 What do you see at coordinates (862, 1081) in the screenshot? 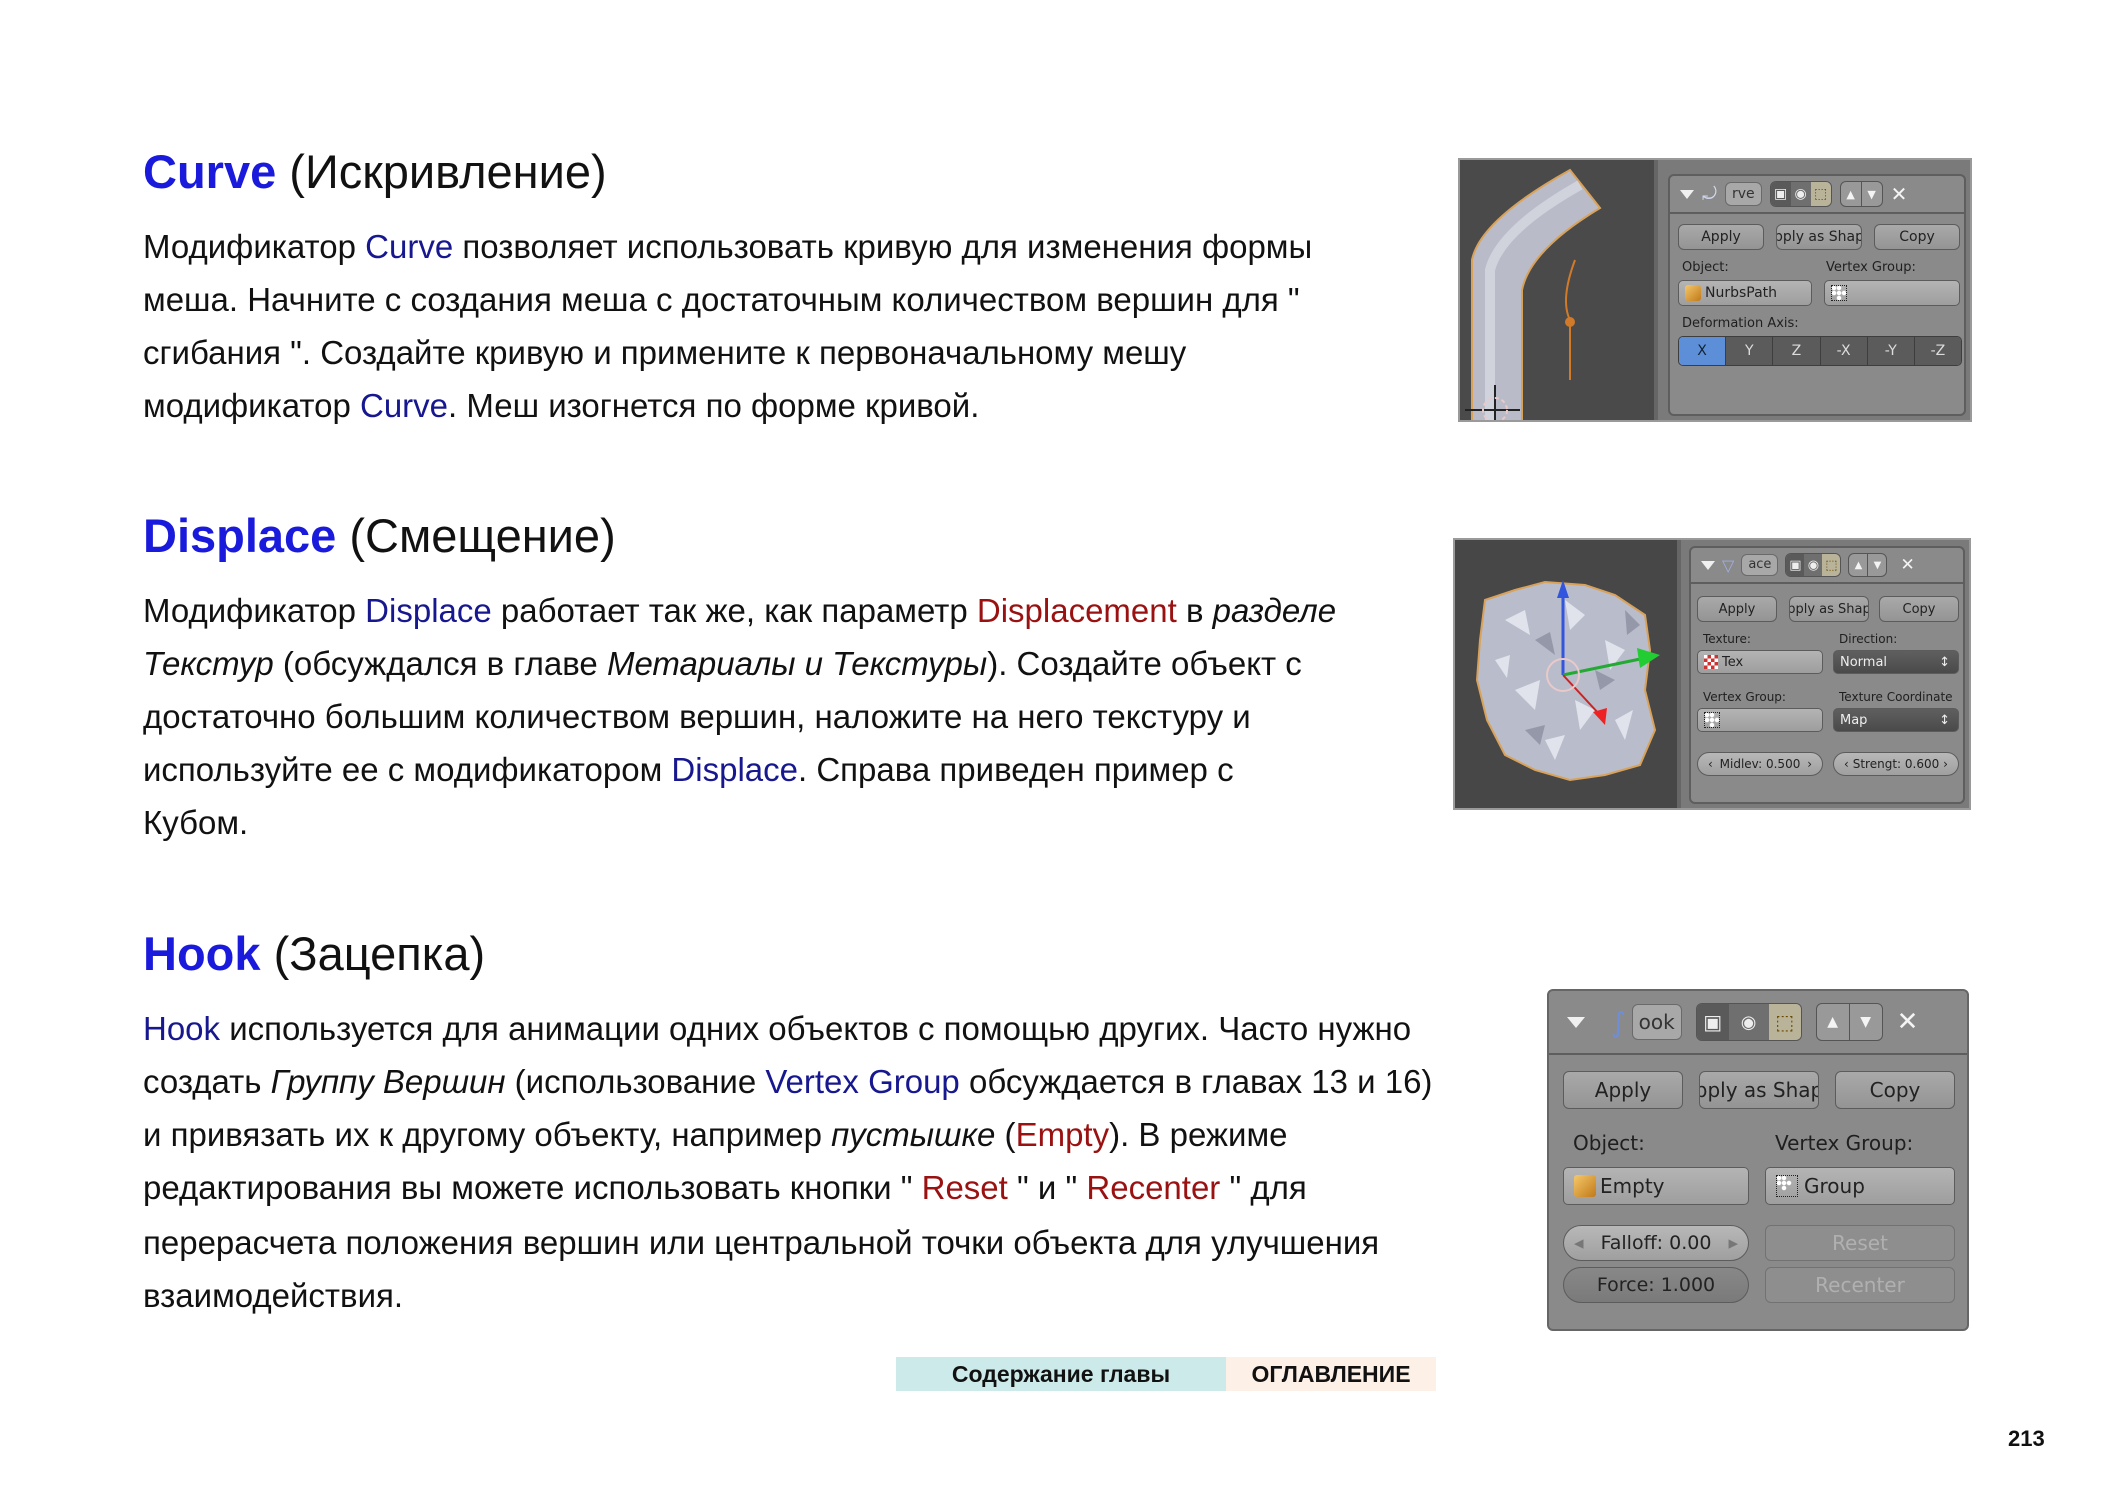
I see `term-link: Vertex Group` at bounding box center [862, 1081].